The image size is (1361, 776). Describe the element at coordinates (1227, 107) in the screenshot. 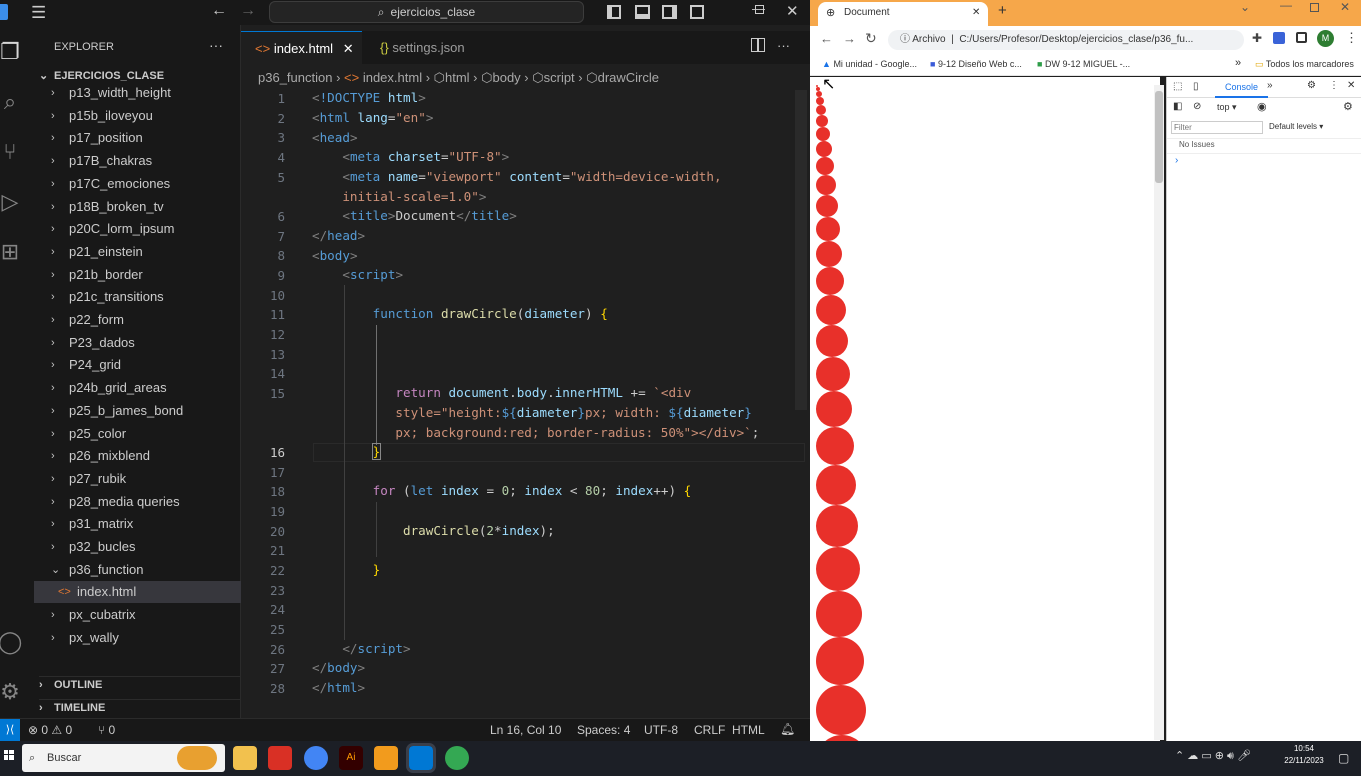

I see `context-selector: top ▾` at that location.